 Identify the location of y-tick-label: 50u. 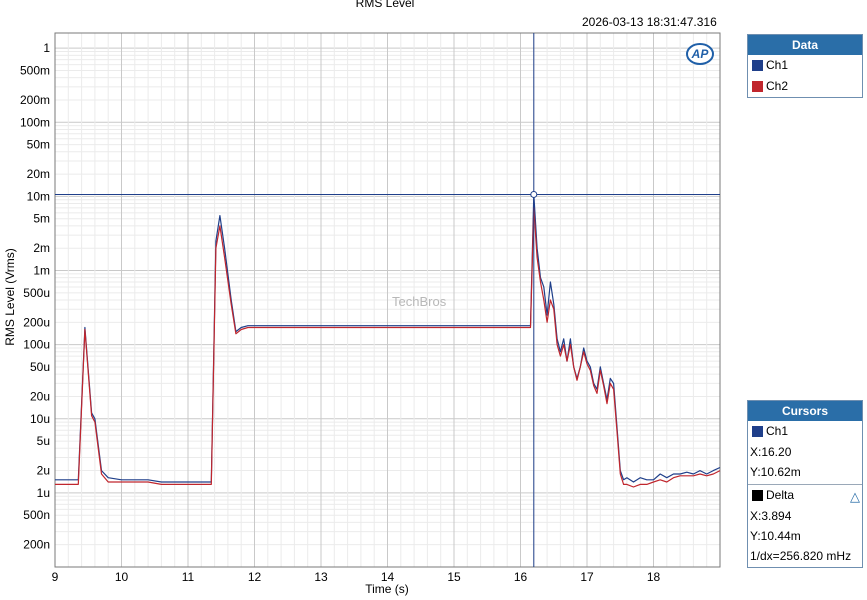
(40, 367).